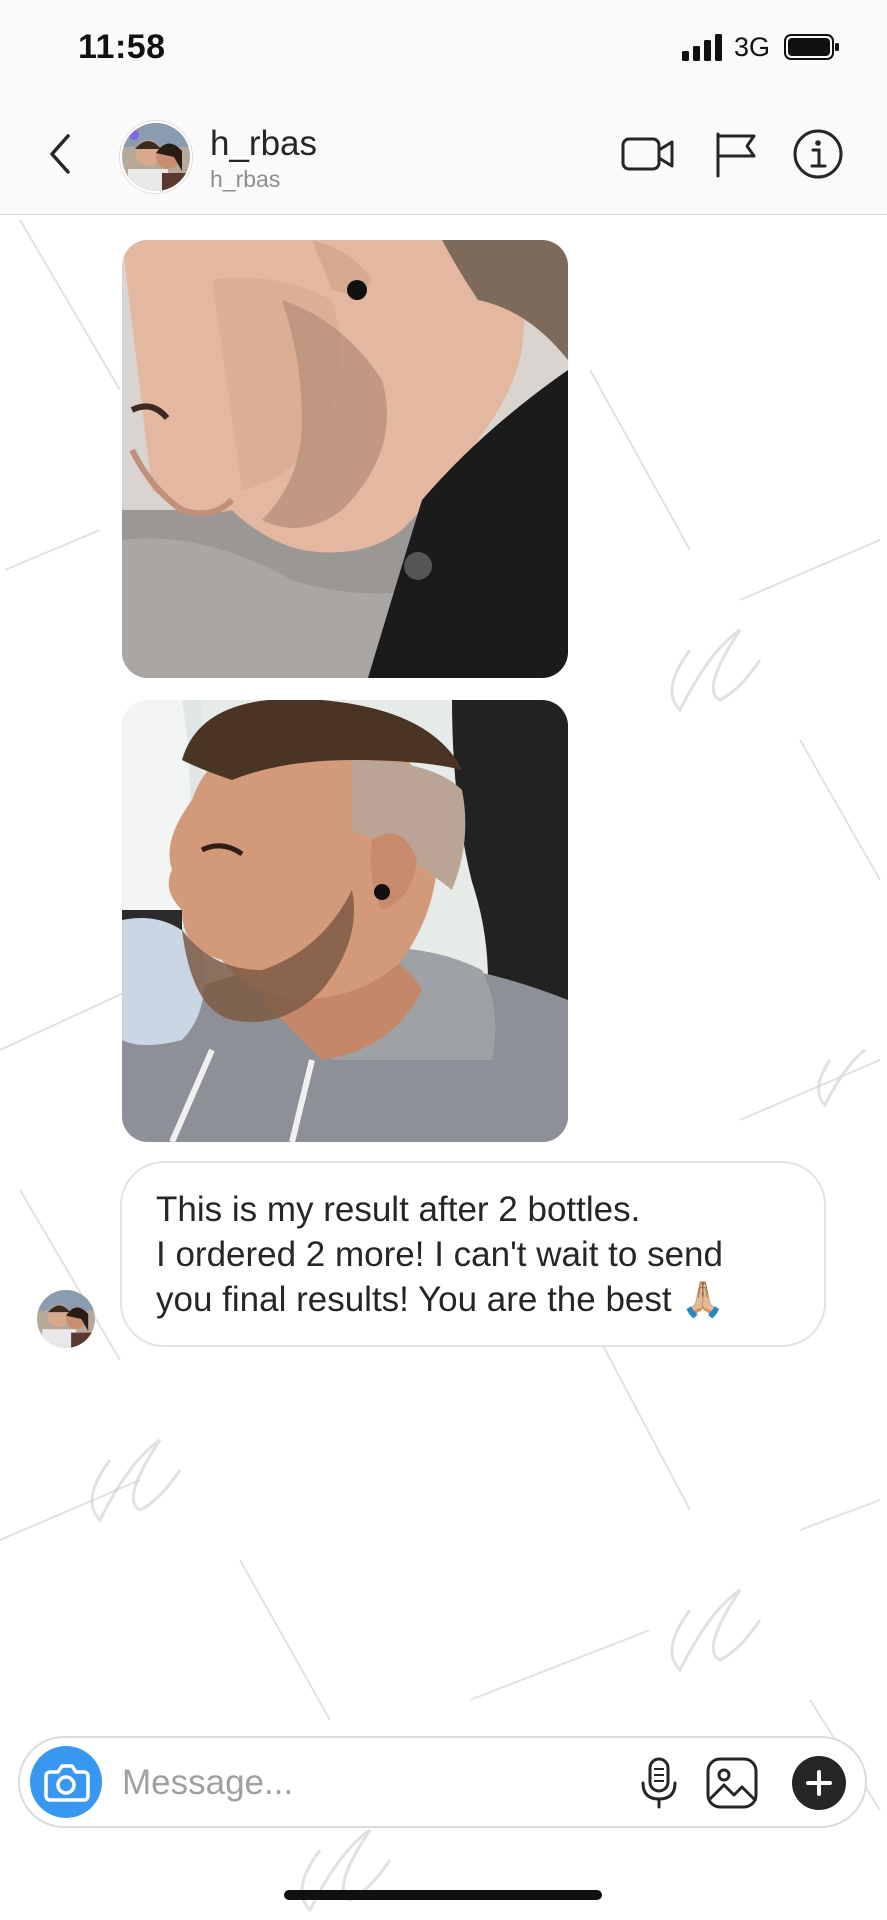 Image resolution: width=887 pixels, height=1920 pixels. I want to click on thread-header: h_rbas h_rbas, so click(443, 155).